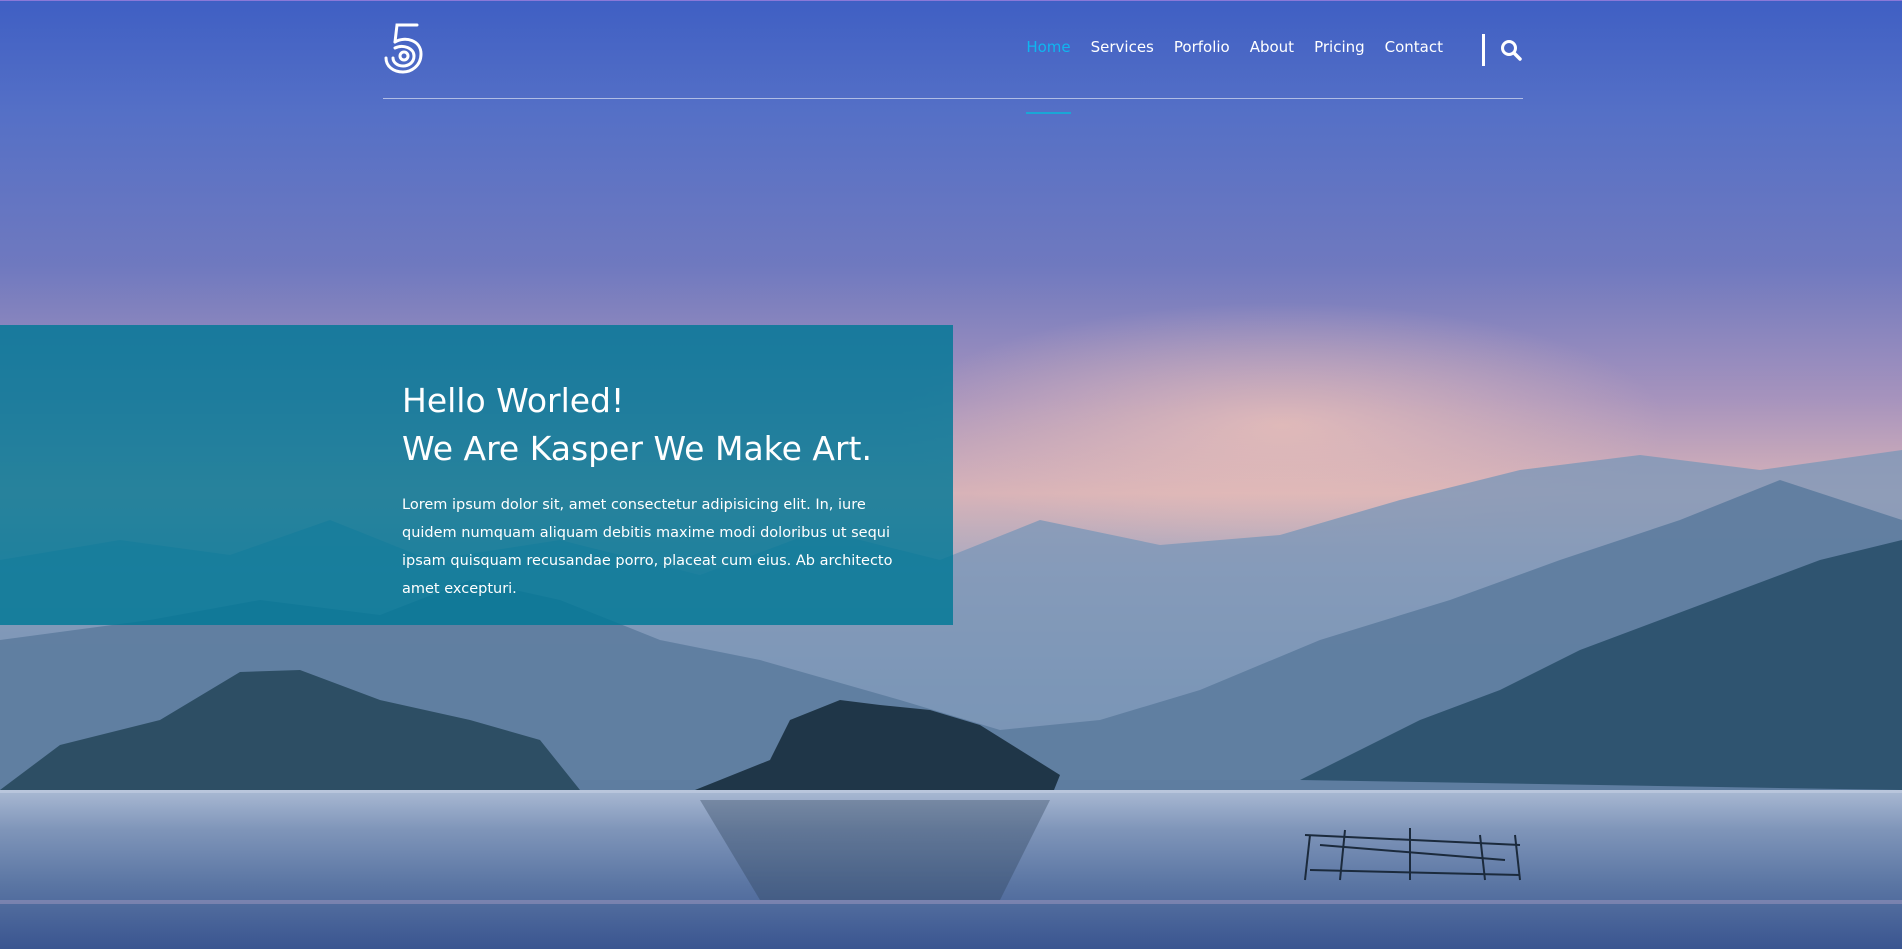 This screenshot has width=1902, height=949. Describe the element at coordinates (1483, 50) in the screenshot. I see `nav-divider` at that location.